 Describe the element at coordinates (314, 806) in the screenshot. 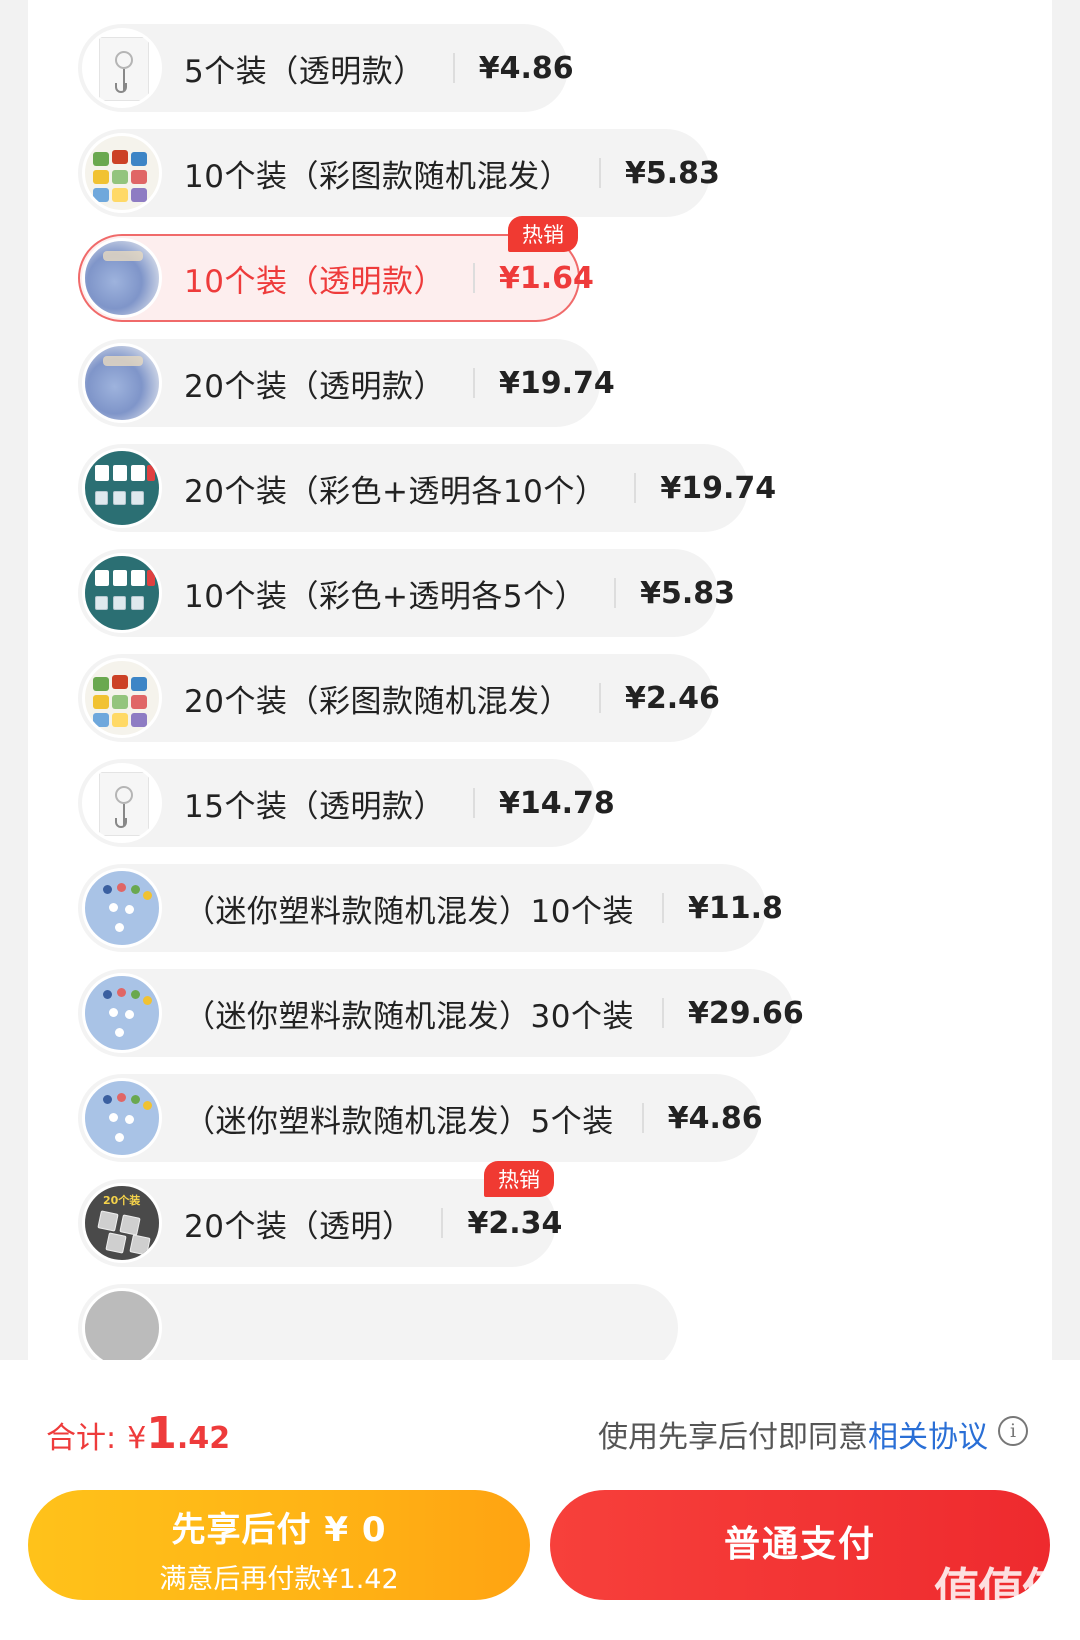

I see `option-name: 15个装（透明款）` at that location.